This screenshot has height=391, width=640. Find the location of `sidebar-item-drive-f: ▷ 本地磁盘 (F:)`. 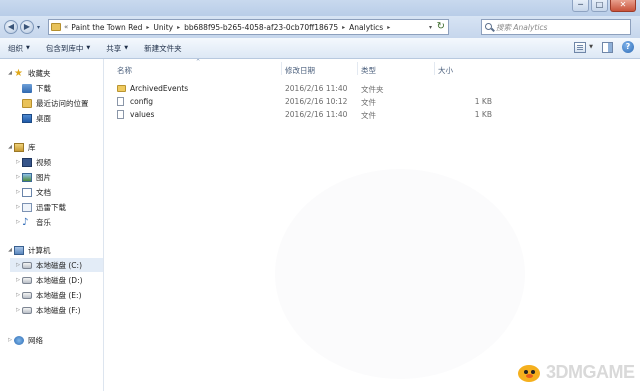

sidebar-item-drive-f: ▷ 本地磁盘 (F:) is located at coordinates (47, 310).